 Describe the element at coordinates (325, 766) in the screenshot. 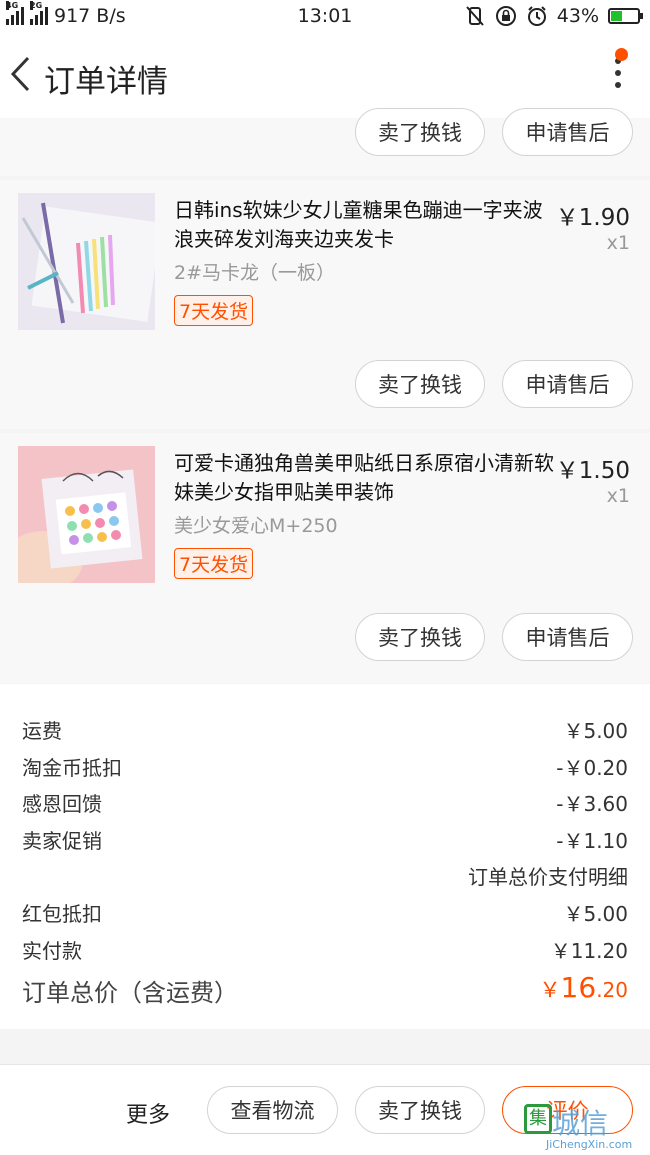

I see `coin-discount-row: 淘金币抵扣 -￥0.20` at that location.